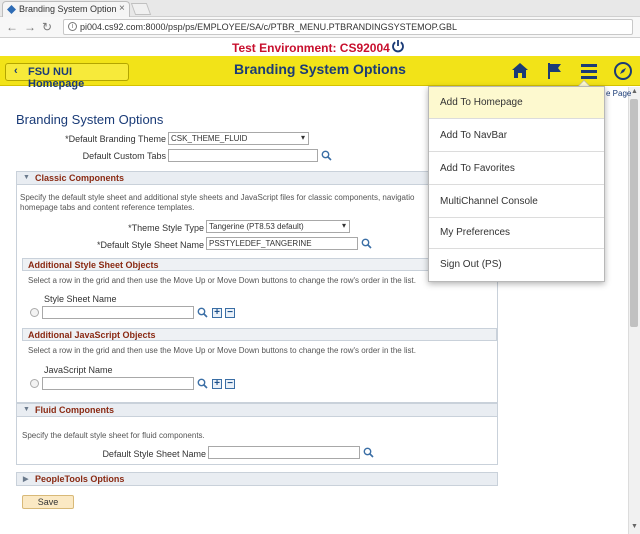 This screenshot has height=534, width=640. Describe the element at coordinates (141, 9) in the screenshot. I see `new-tab-button` at that location.